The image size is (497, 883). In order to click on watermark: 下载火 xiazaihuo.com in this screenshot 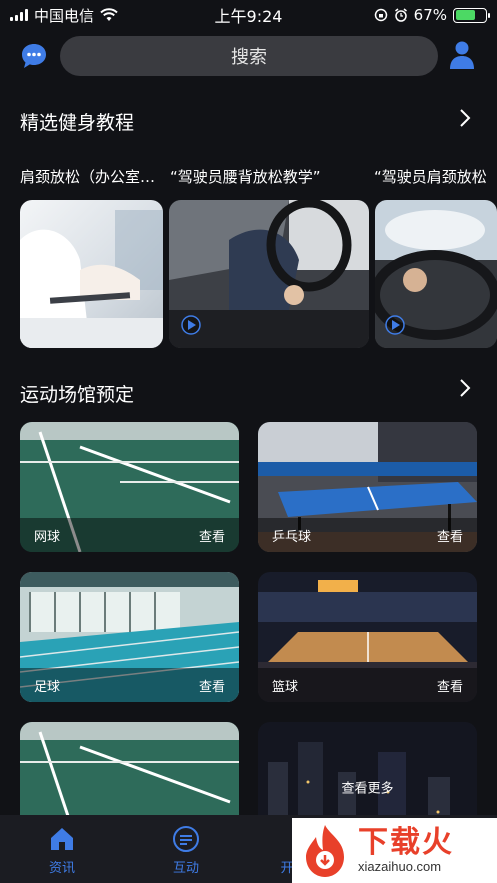, I will do `click(394, 850)`.